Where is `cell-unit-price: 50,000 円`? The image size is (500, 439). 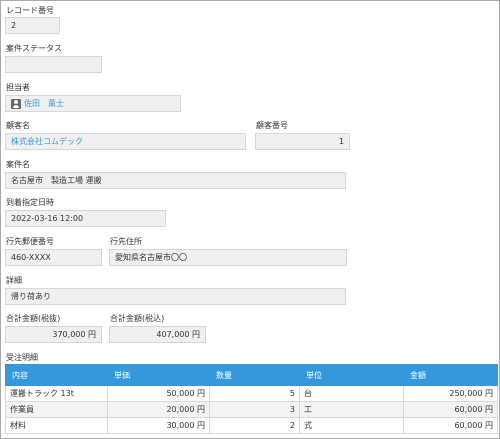 cell-unit-price: 50,000 円 is located at coordinates (158, 393).